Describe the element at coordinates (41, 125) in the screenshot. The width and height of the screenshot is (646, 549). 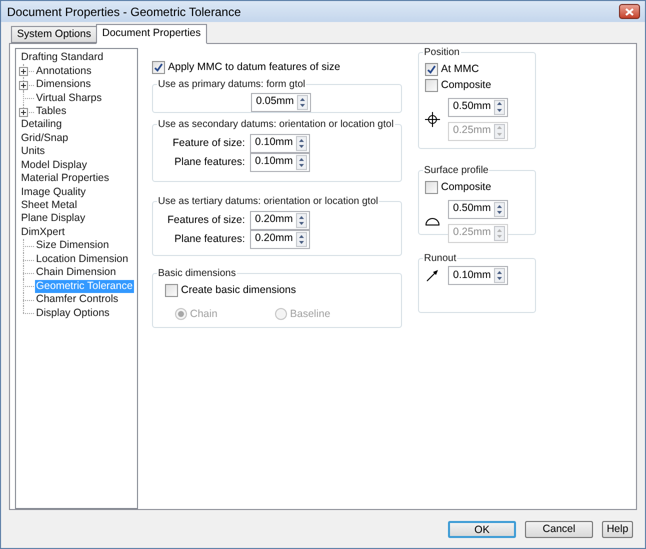
I see `tree-item: Detailing` at that location.